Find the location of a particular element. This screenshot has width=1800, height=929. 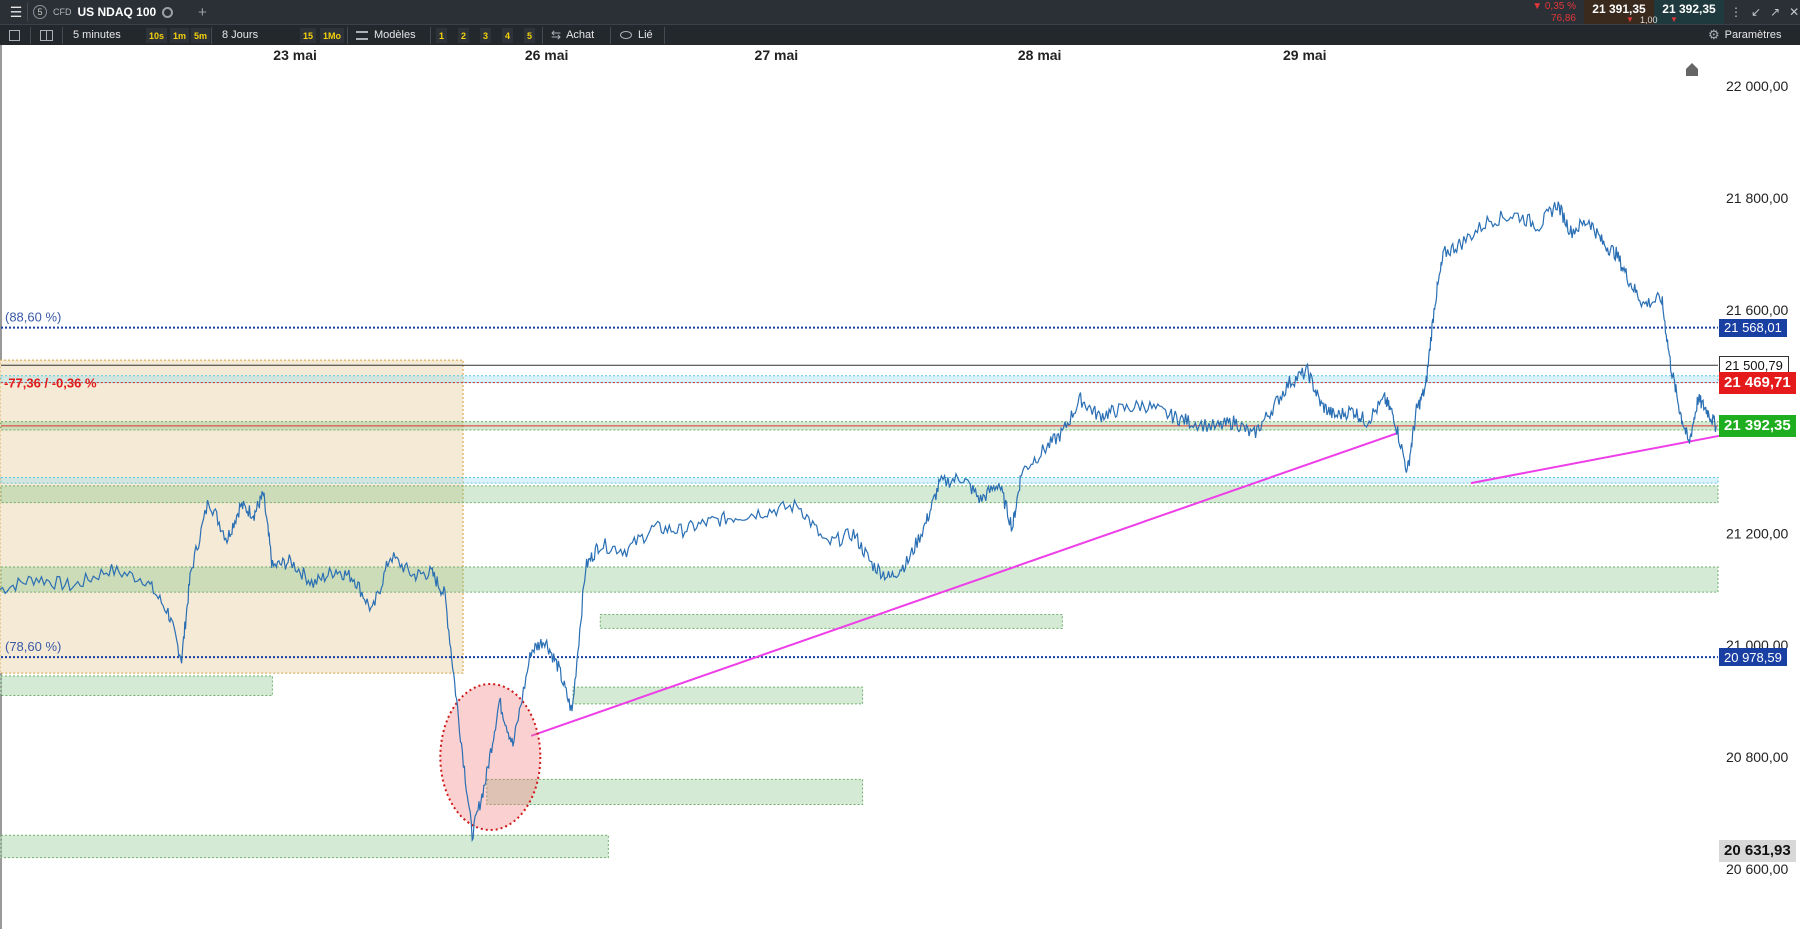

interval-10s-button: 10s is located at coordinates (157, 35).